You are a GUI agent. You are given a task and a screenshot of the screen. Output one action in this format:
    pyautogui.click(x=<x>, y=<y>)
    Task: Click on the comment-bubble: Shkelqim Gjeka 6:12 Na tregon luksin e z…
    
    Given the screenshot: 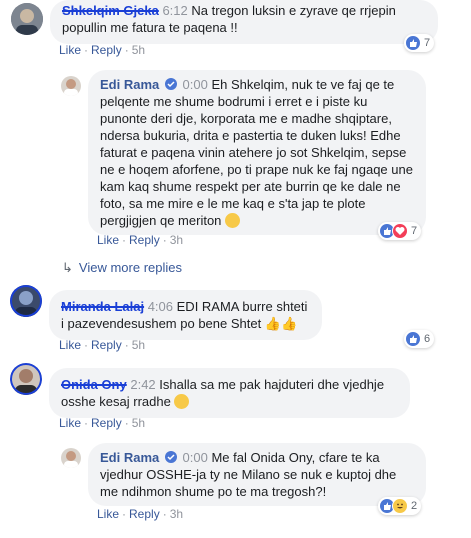 What is the action you would take?
    pyautogui.click(x=244, y=22)
    